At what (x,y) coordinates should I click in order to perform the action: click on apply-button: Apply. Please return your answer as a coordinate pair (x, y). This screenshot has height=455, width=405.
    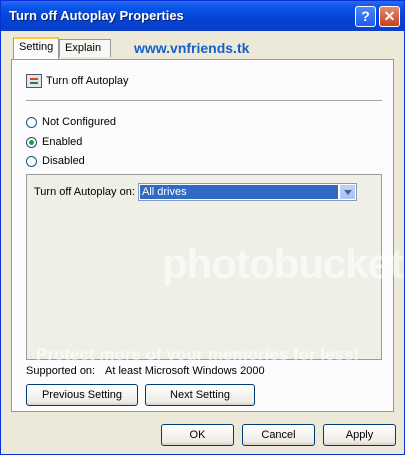
    Looking at the image, I should click on (359, 435).